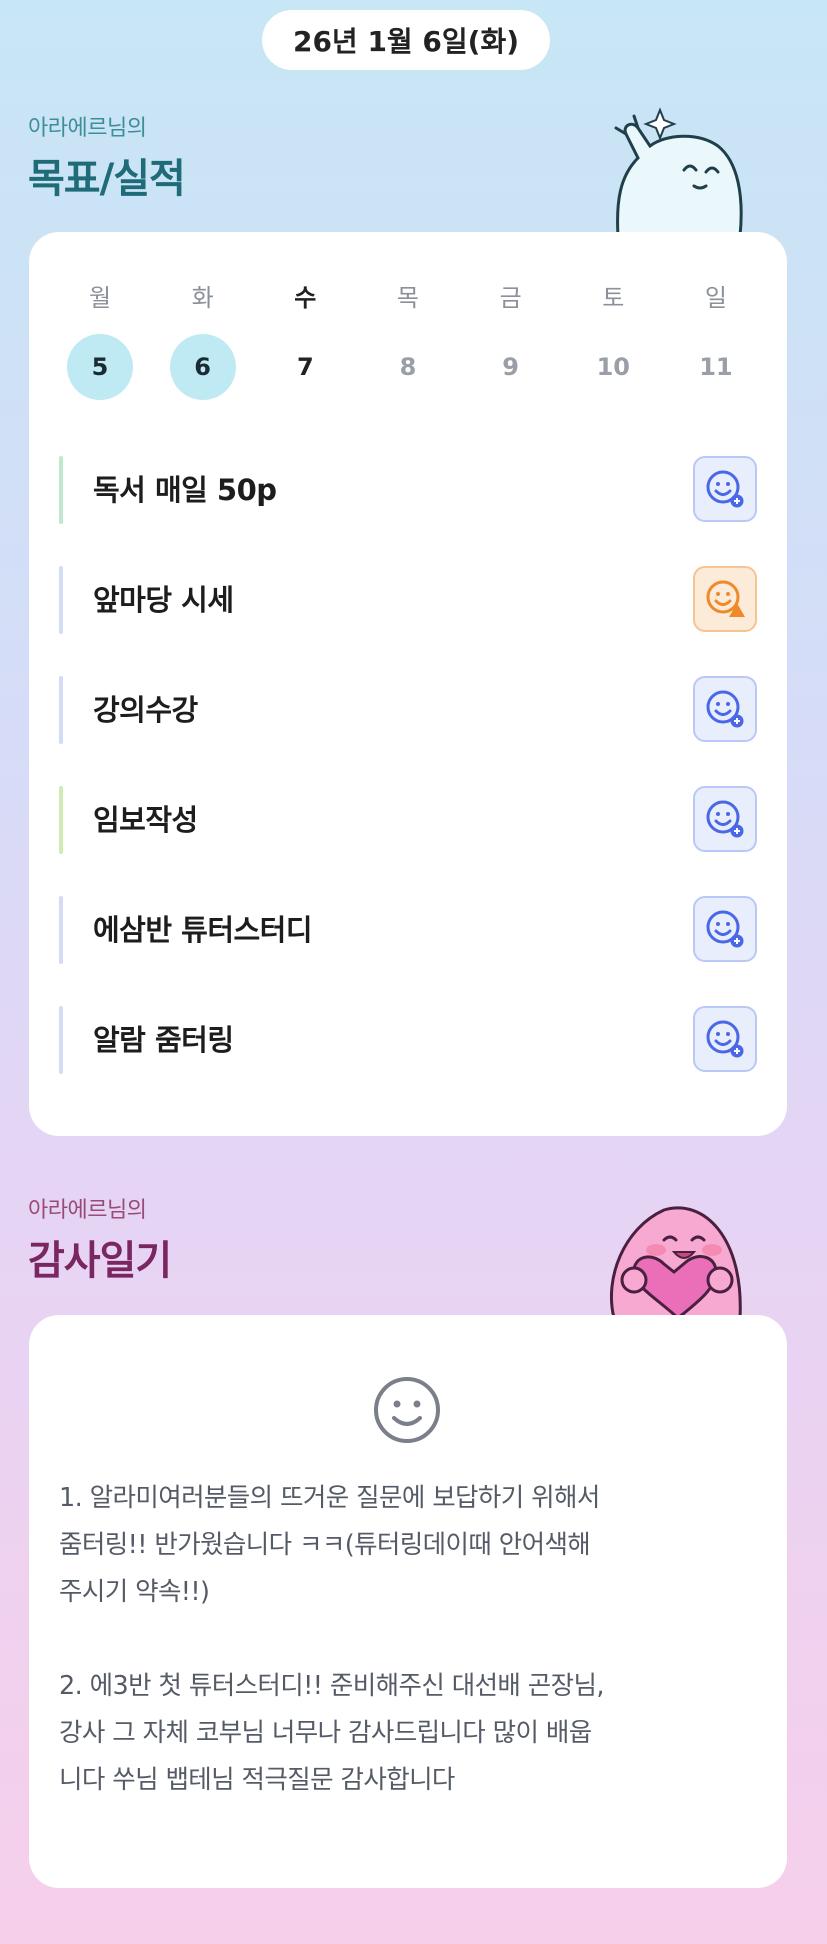 The height and width of the screenshot is (1944, 827). What do you see at coordinates (100, 1261) in the screenshot?
I see `gratitude-title: 감사일기` at bounding box center [100, 1261].